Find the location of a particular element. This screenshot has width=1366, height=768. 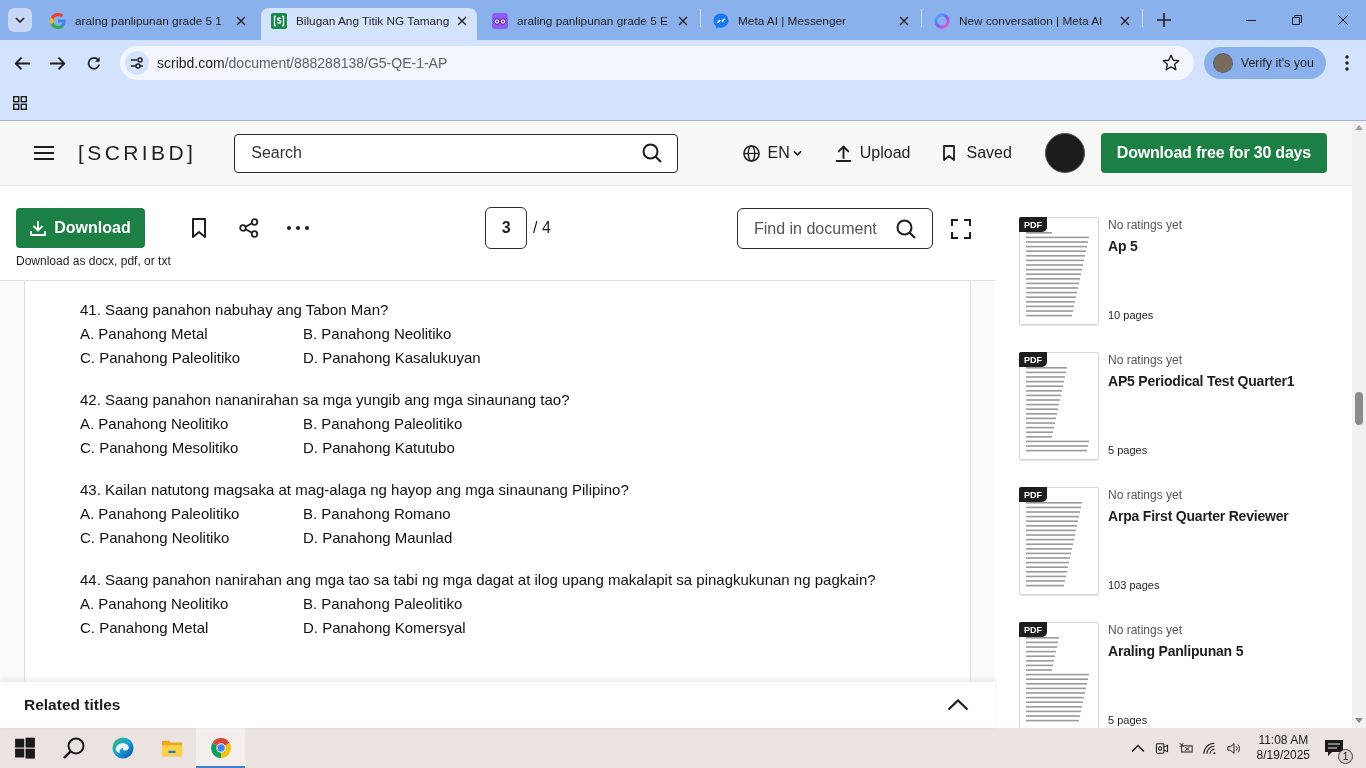

ring-icon is located at coordinates (942, 21).